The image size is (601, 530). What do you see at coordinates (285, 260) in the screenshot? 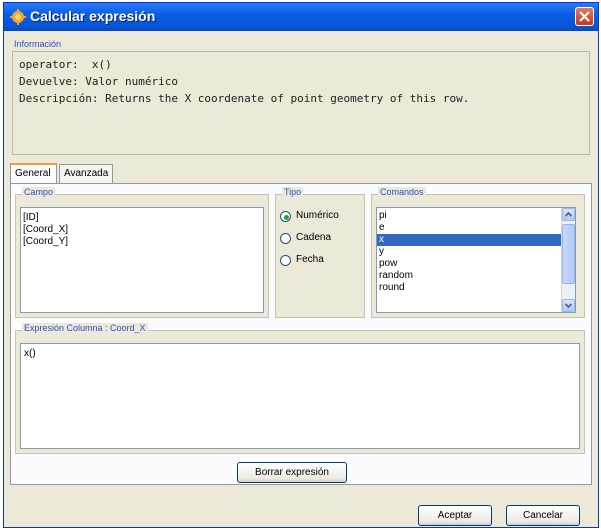
I see `radio-fecha-circle` at bounding box center [285, 260].